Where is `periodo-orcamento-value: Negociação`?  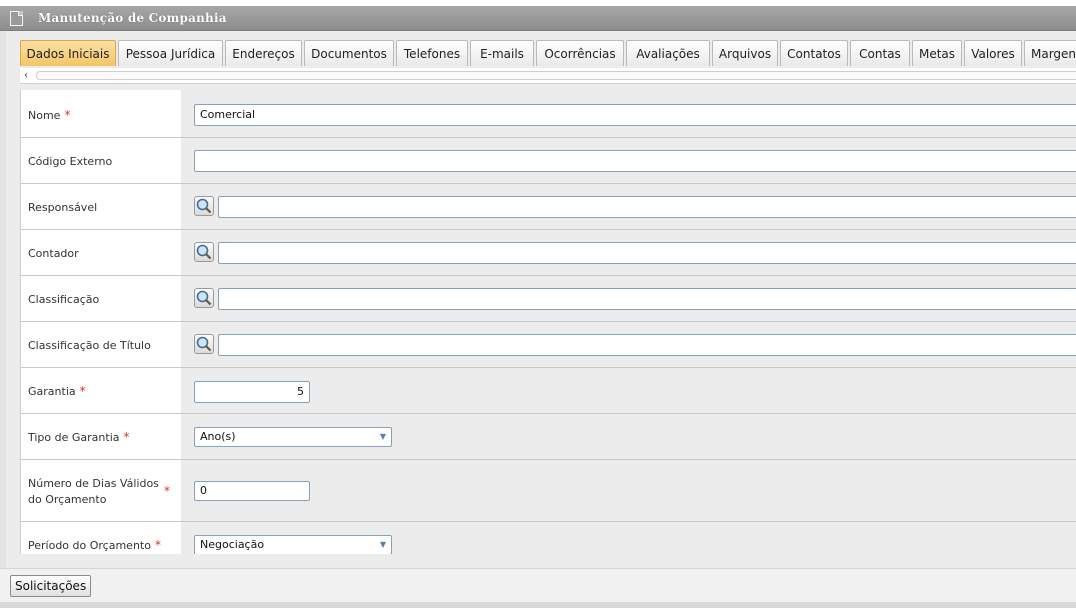
periodo-orcamento-value: Negociação is located at coordinates (232, 544).